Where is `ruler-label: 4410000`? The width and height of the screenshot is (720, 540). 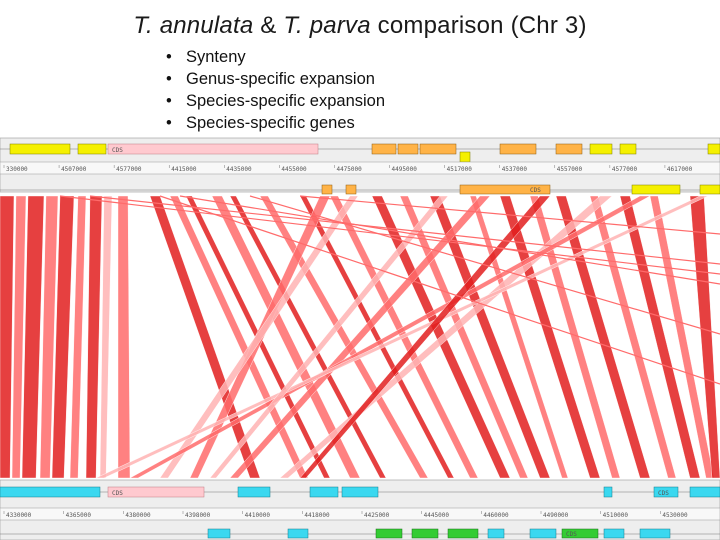
ruler-label: 4410000 is located at coordinates (258, 515).